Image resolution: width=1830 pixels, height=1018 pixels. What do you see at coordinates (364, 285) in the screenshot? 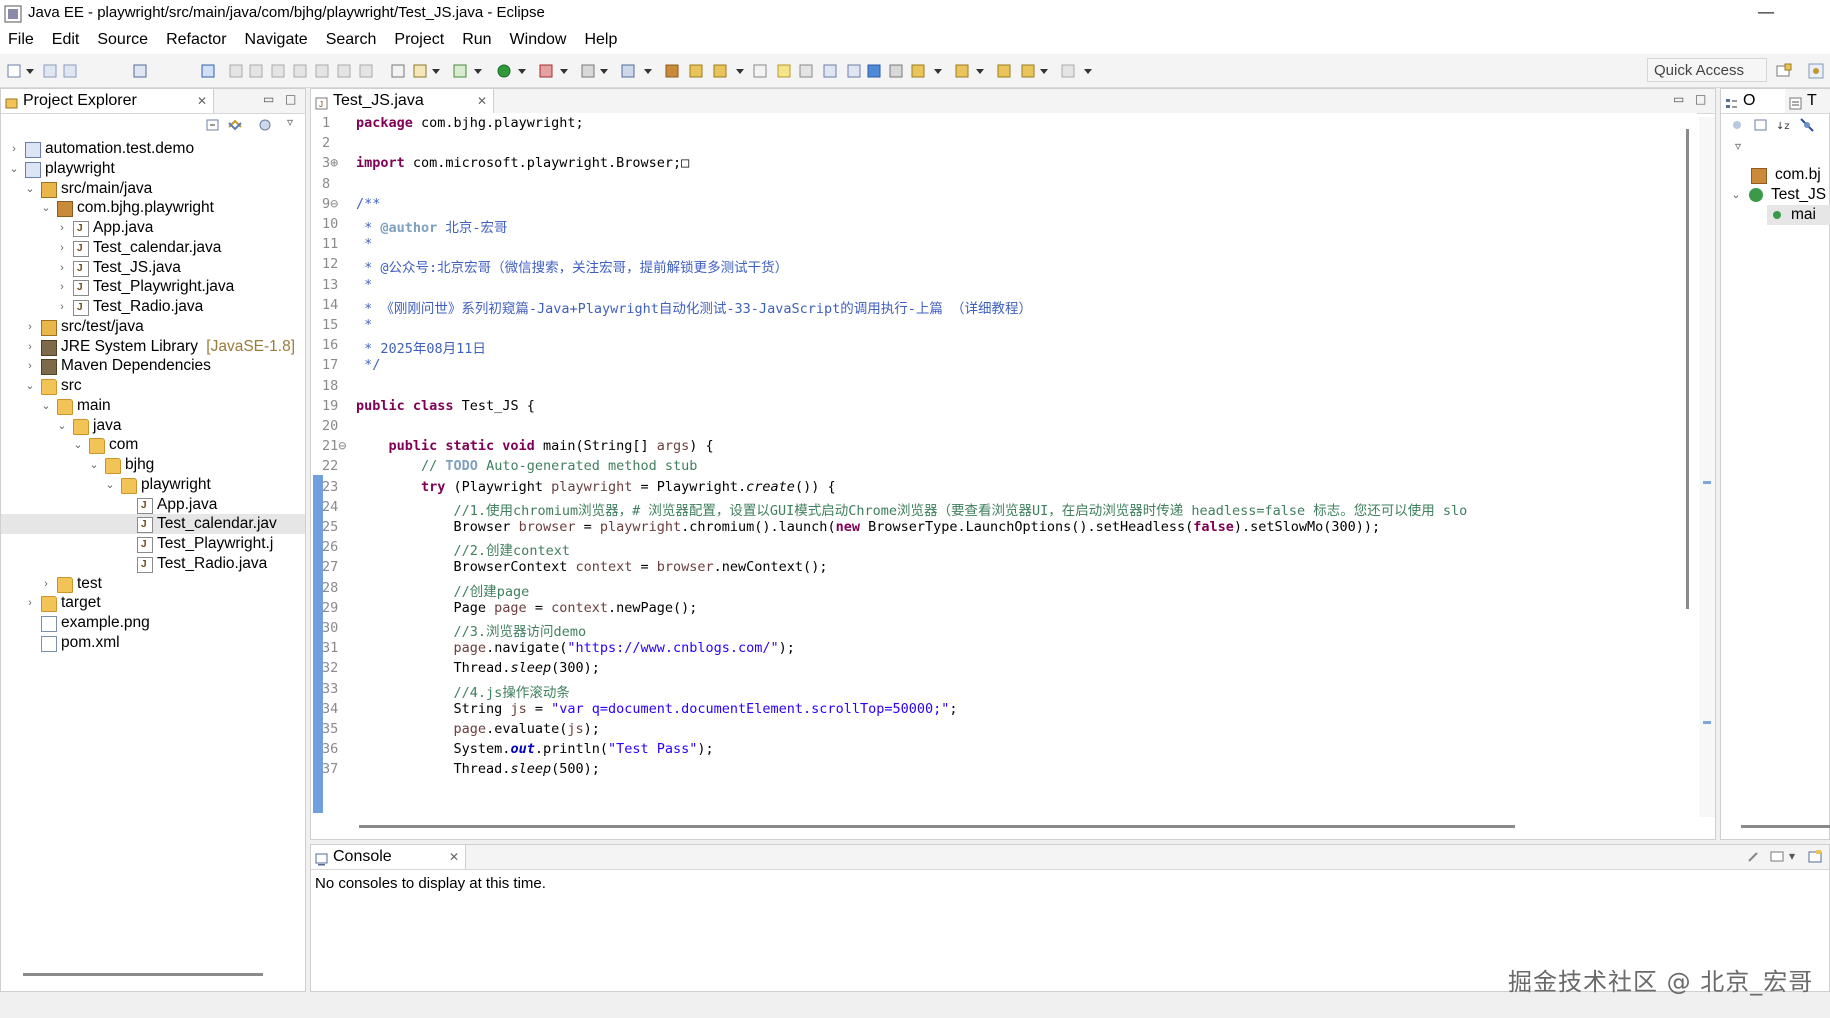
I see `code-line: *` at bounding box center [364, 285].